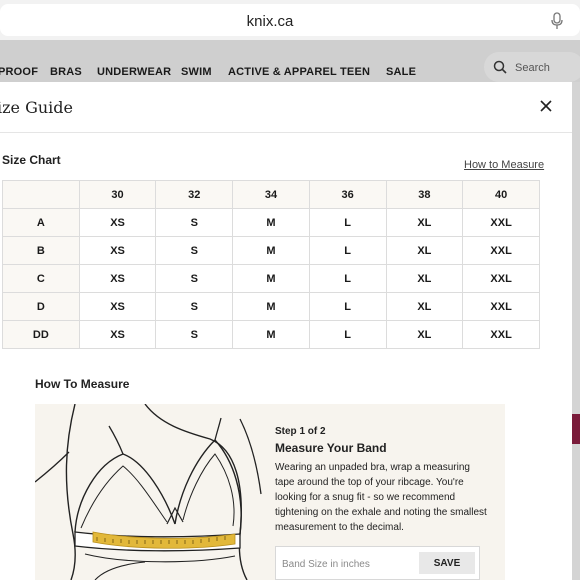 This screenshot has width=580, height=580. Describe the element at coordinates (504, 165) in the screenshot. I see `how-to-measure-link: How to Measure` at that location.